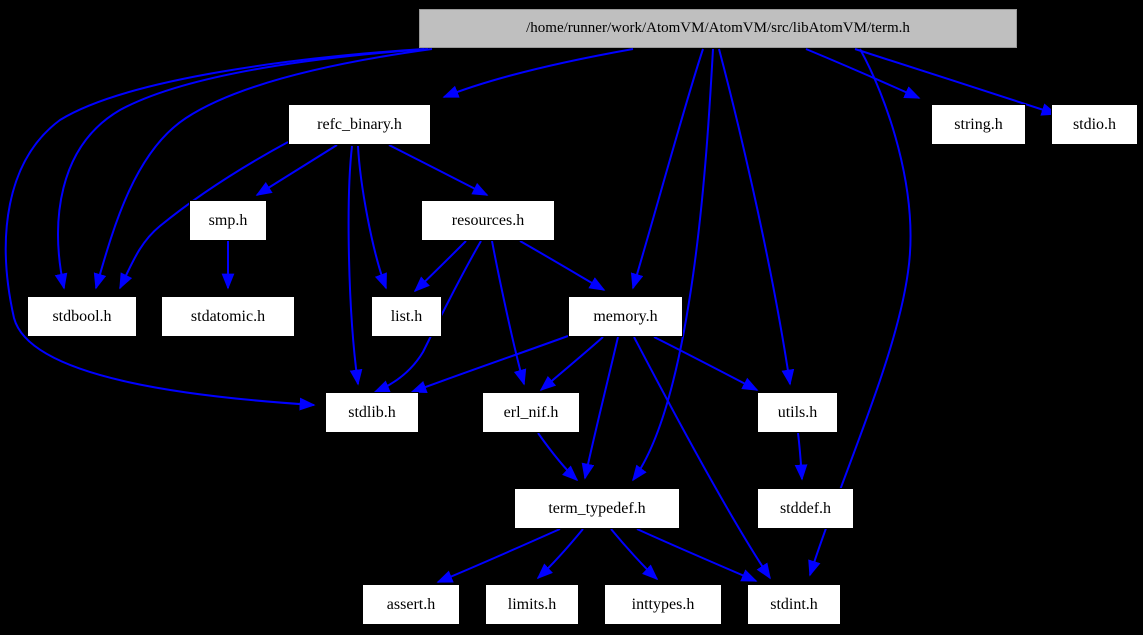 This screenshot has height=635, width=1143. What do you see at coordinates (438, 170) in the screenshot?
I see `graph-edge-refc_binary-to-resources` at bounding box center [438, 170].